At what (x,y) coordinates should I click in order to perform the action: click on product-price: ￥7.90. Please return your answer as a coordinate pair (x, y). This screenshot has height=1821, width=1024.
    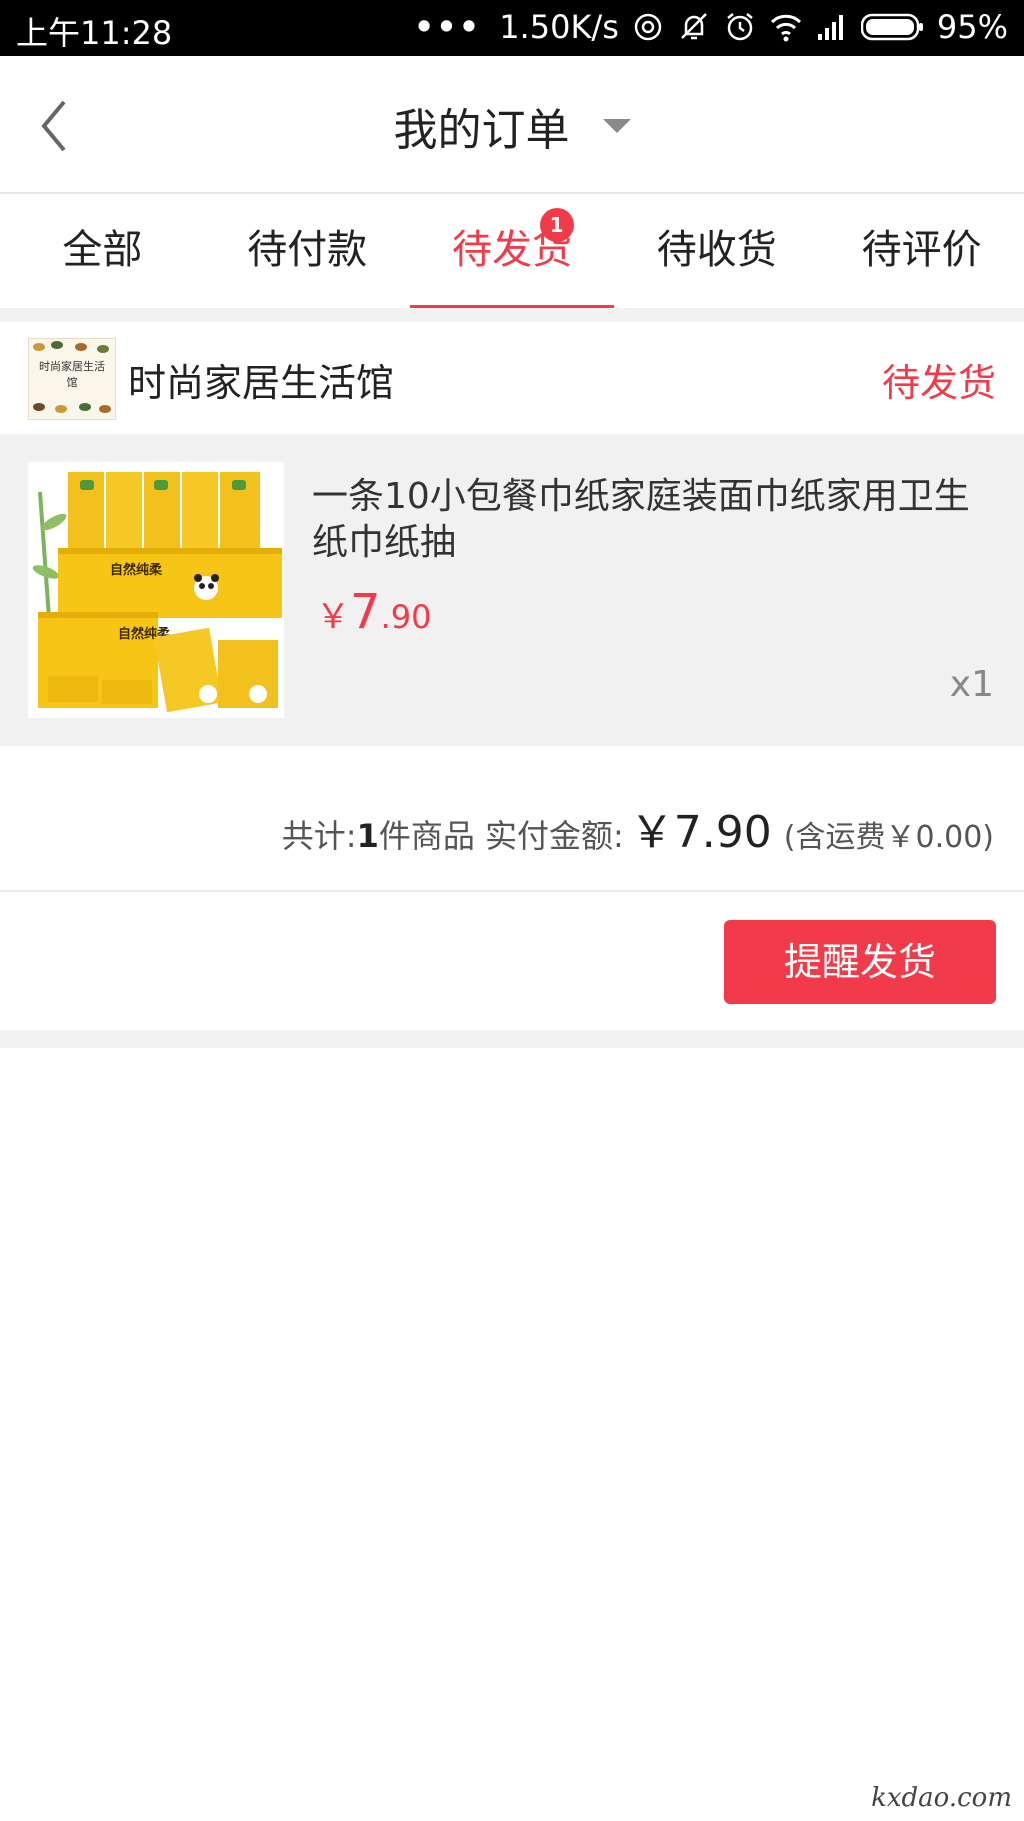
    Looking at the image, I should click on (373, 612).